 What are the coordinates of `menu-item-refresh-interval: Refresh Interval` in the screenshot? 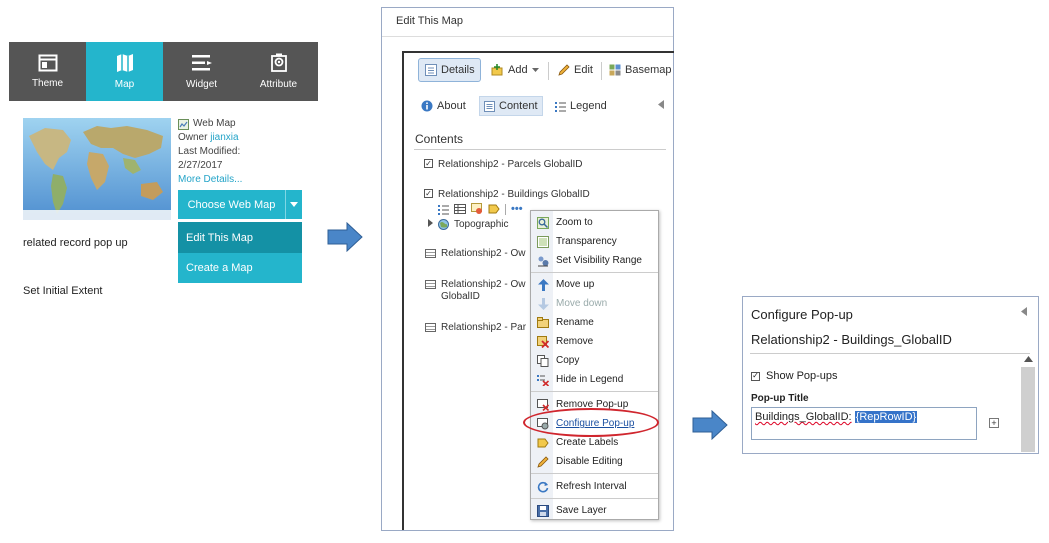 It's located at (594, 486).